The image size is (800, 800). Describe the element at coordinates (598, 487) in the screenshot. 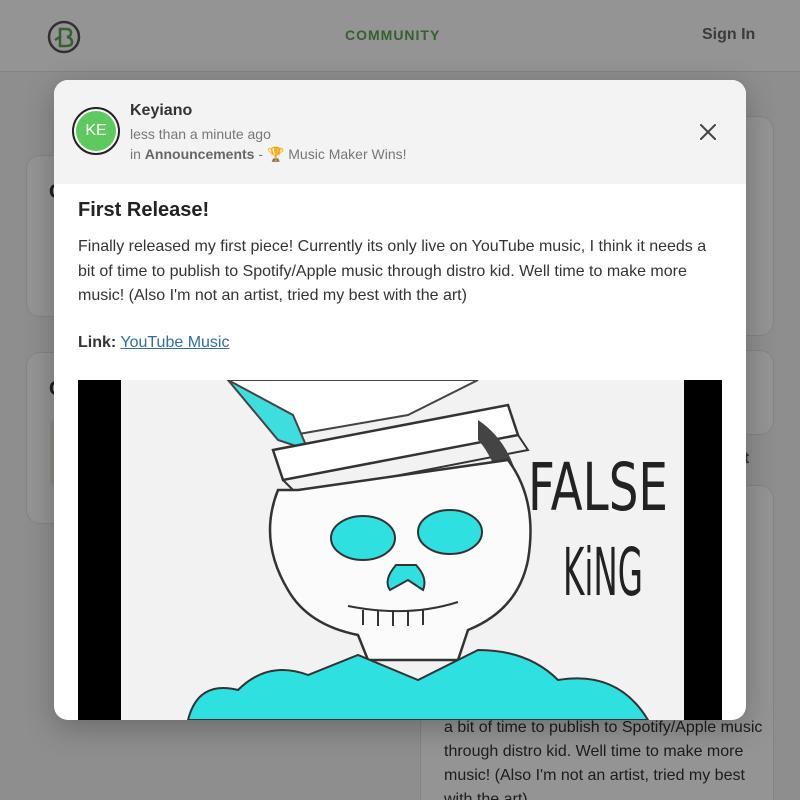

I see `artwork-title-line1: FALSE` at that location.